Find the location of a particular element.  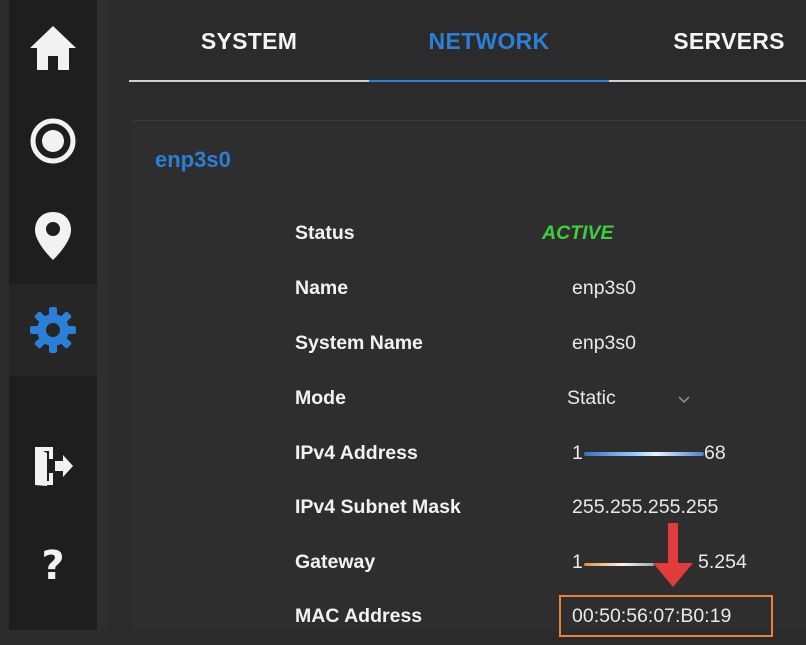

tab-network: NETWORK is located at coordinates (489, 55).